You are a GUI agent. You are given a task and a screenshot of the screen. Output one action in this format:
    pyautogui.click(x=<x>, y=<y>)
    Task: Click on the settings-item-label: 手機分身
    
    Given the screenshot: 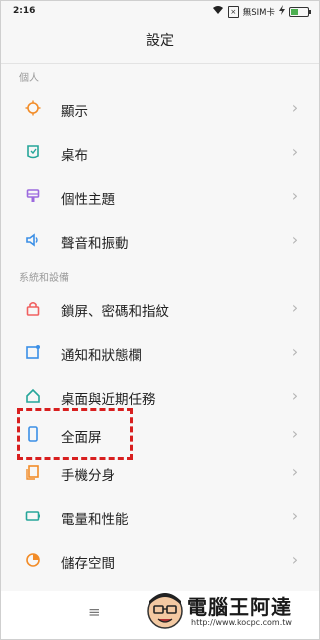 What is the action you would take?
    pyautogui.click(x=88, y=476)
    